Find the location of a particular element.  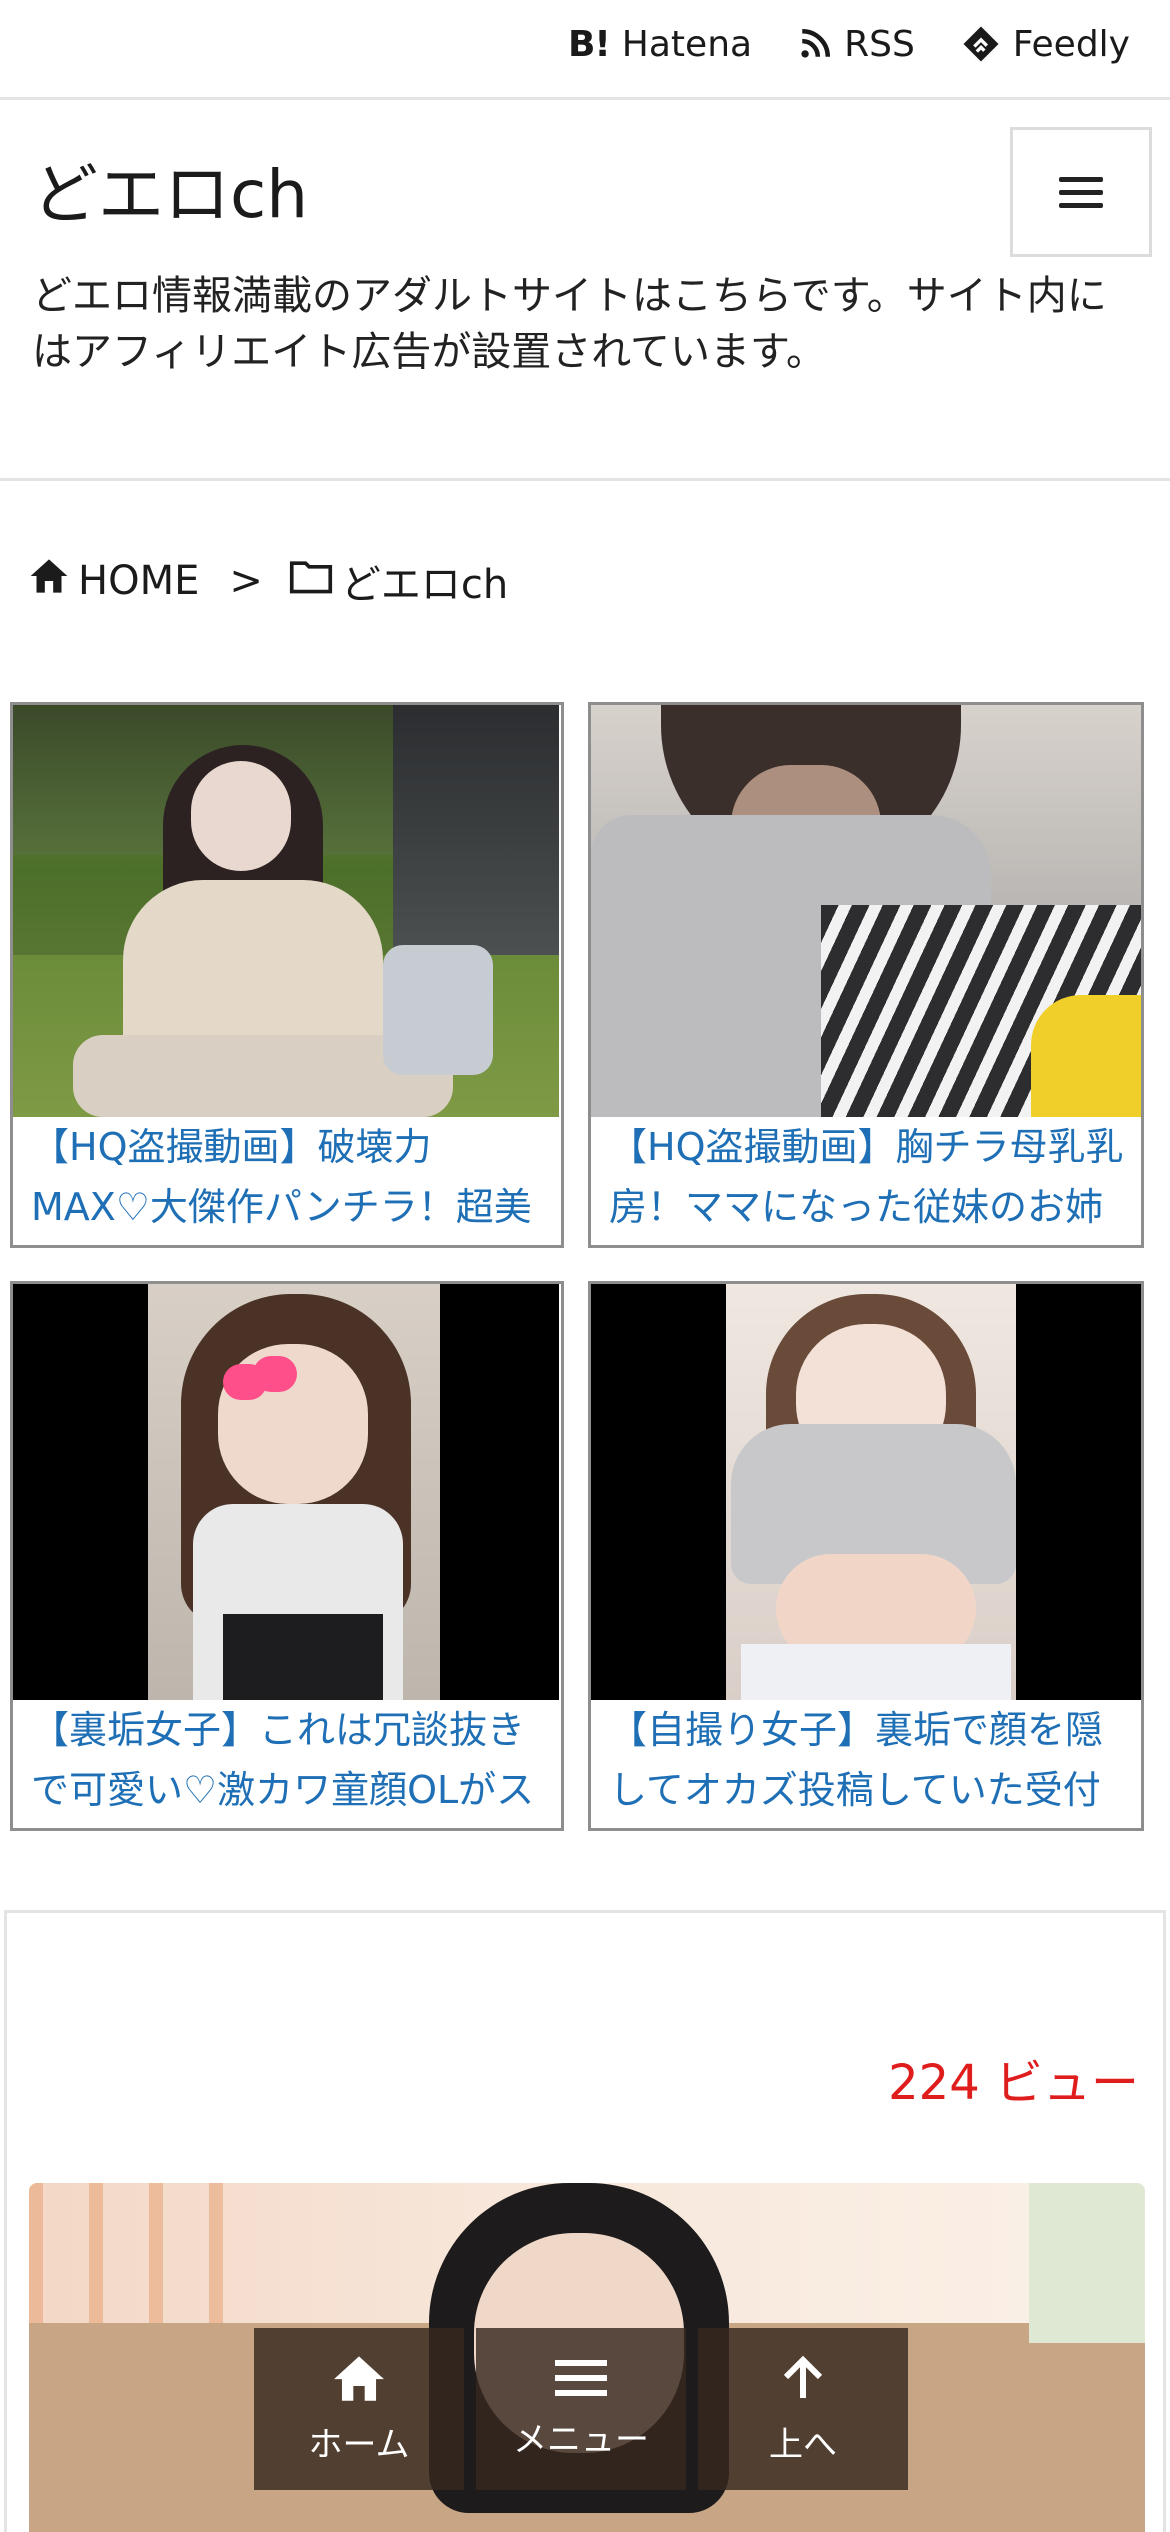

view-count: 224 ビュー is located at coordinates (1013, 2083).